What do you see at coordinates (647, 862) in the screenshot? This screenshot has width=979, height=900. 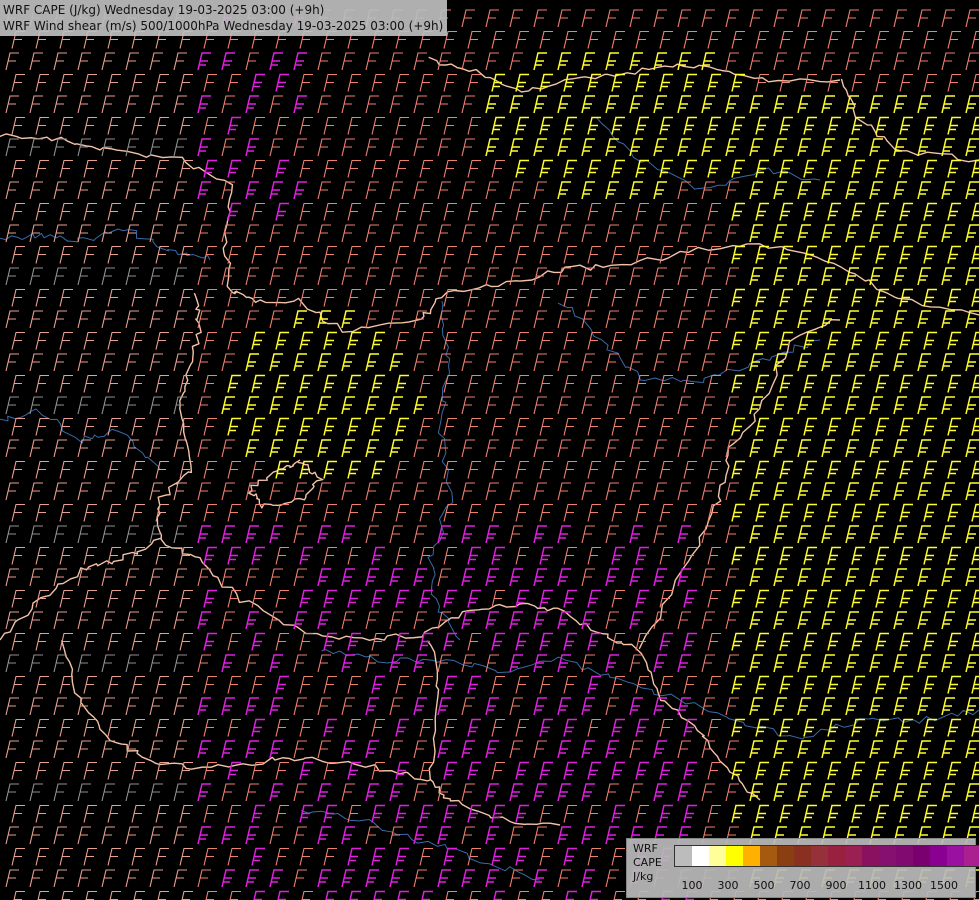 I see `legend-label-field: CAPE` at bounding box center [647, 862].